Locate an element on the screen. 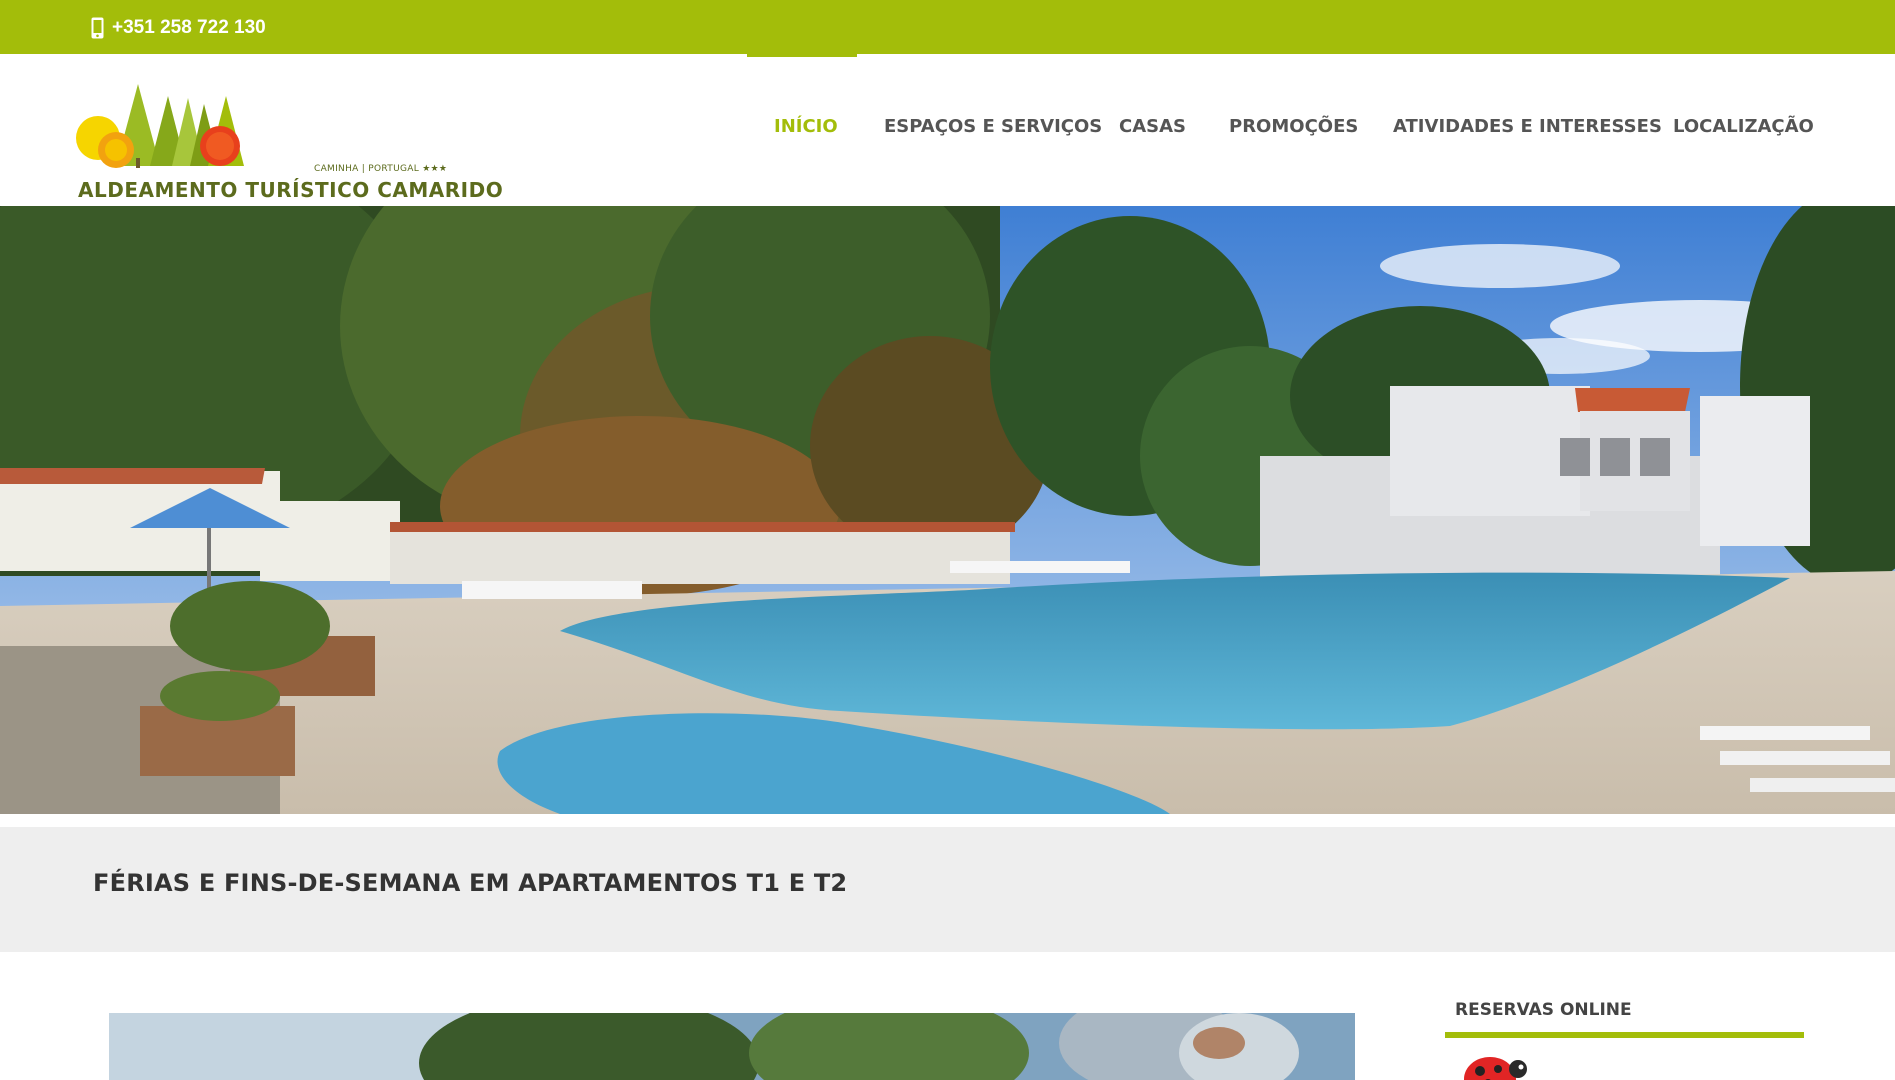 This screenshot has height=1080, width=1895. active-indicator is located at coordinates (802, 54).